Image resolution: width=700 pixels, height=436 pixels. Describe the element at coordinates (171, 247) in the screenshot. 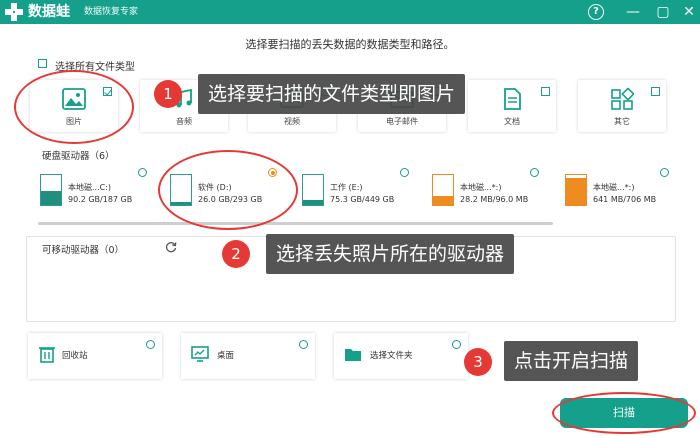

I see `refresh-icon` at that location.